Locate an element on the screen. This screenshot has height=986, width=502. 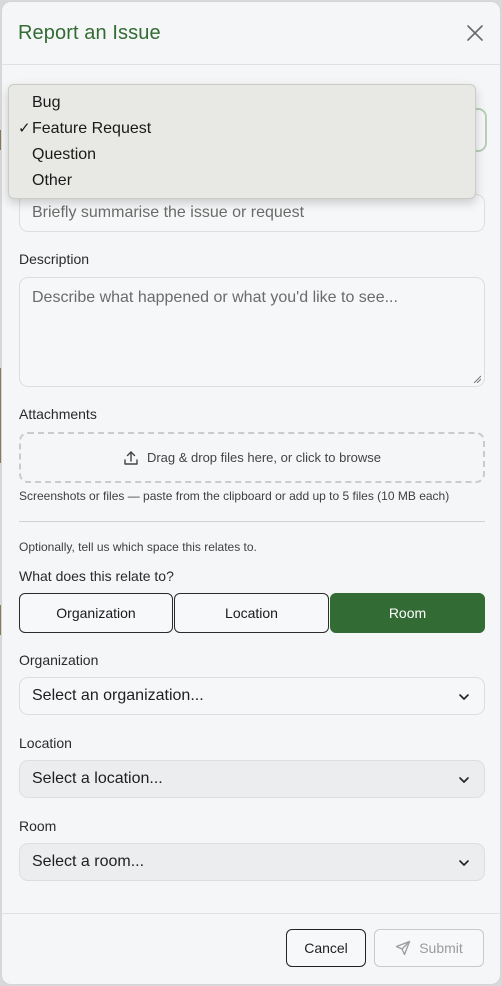
issue-type-option-feature-request: ✓ Feature Request is located at coordinates (242, 129).